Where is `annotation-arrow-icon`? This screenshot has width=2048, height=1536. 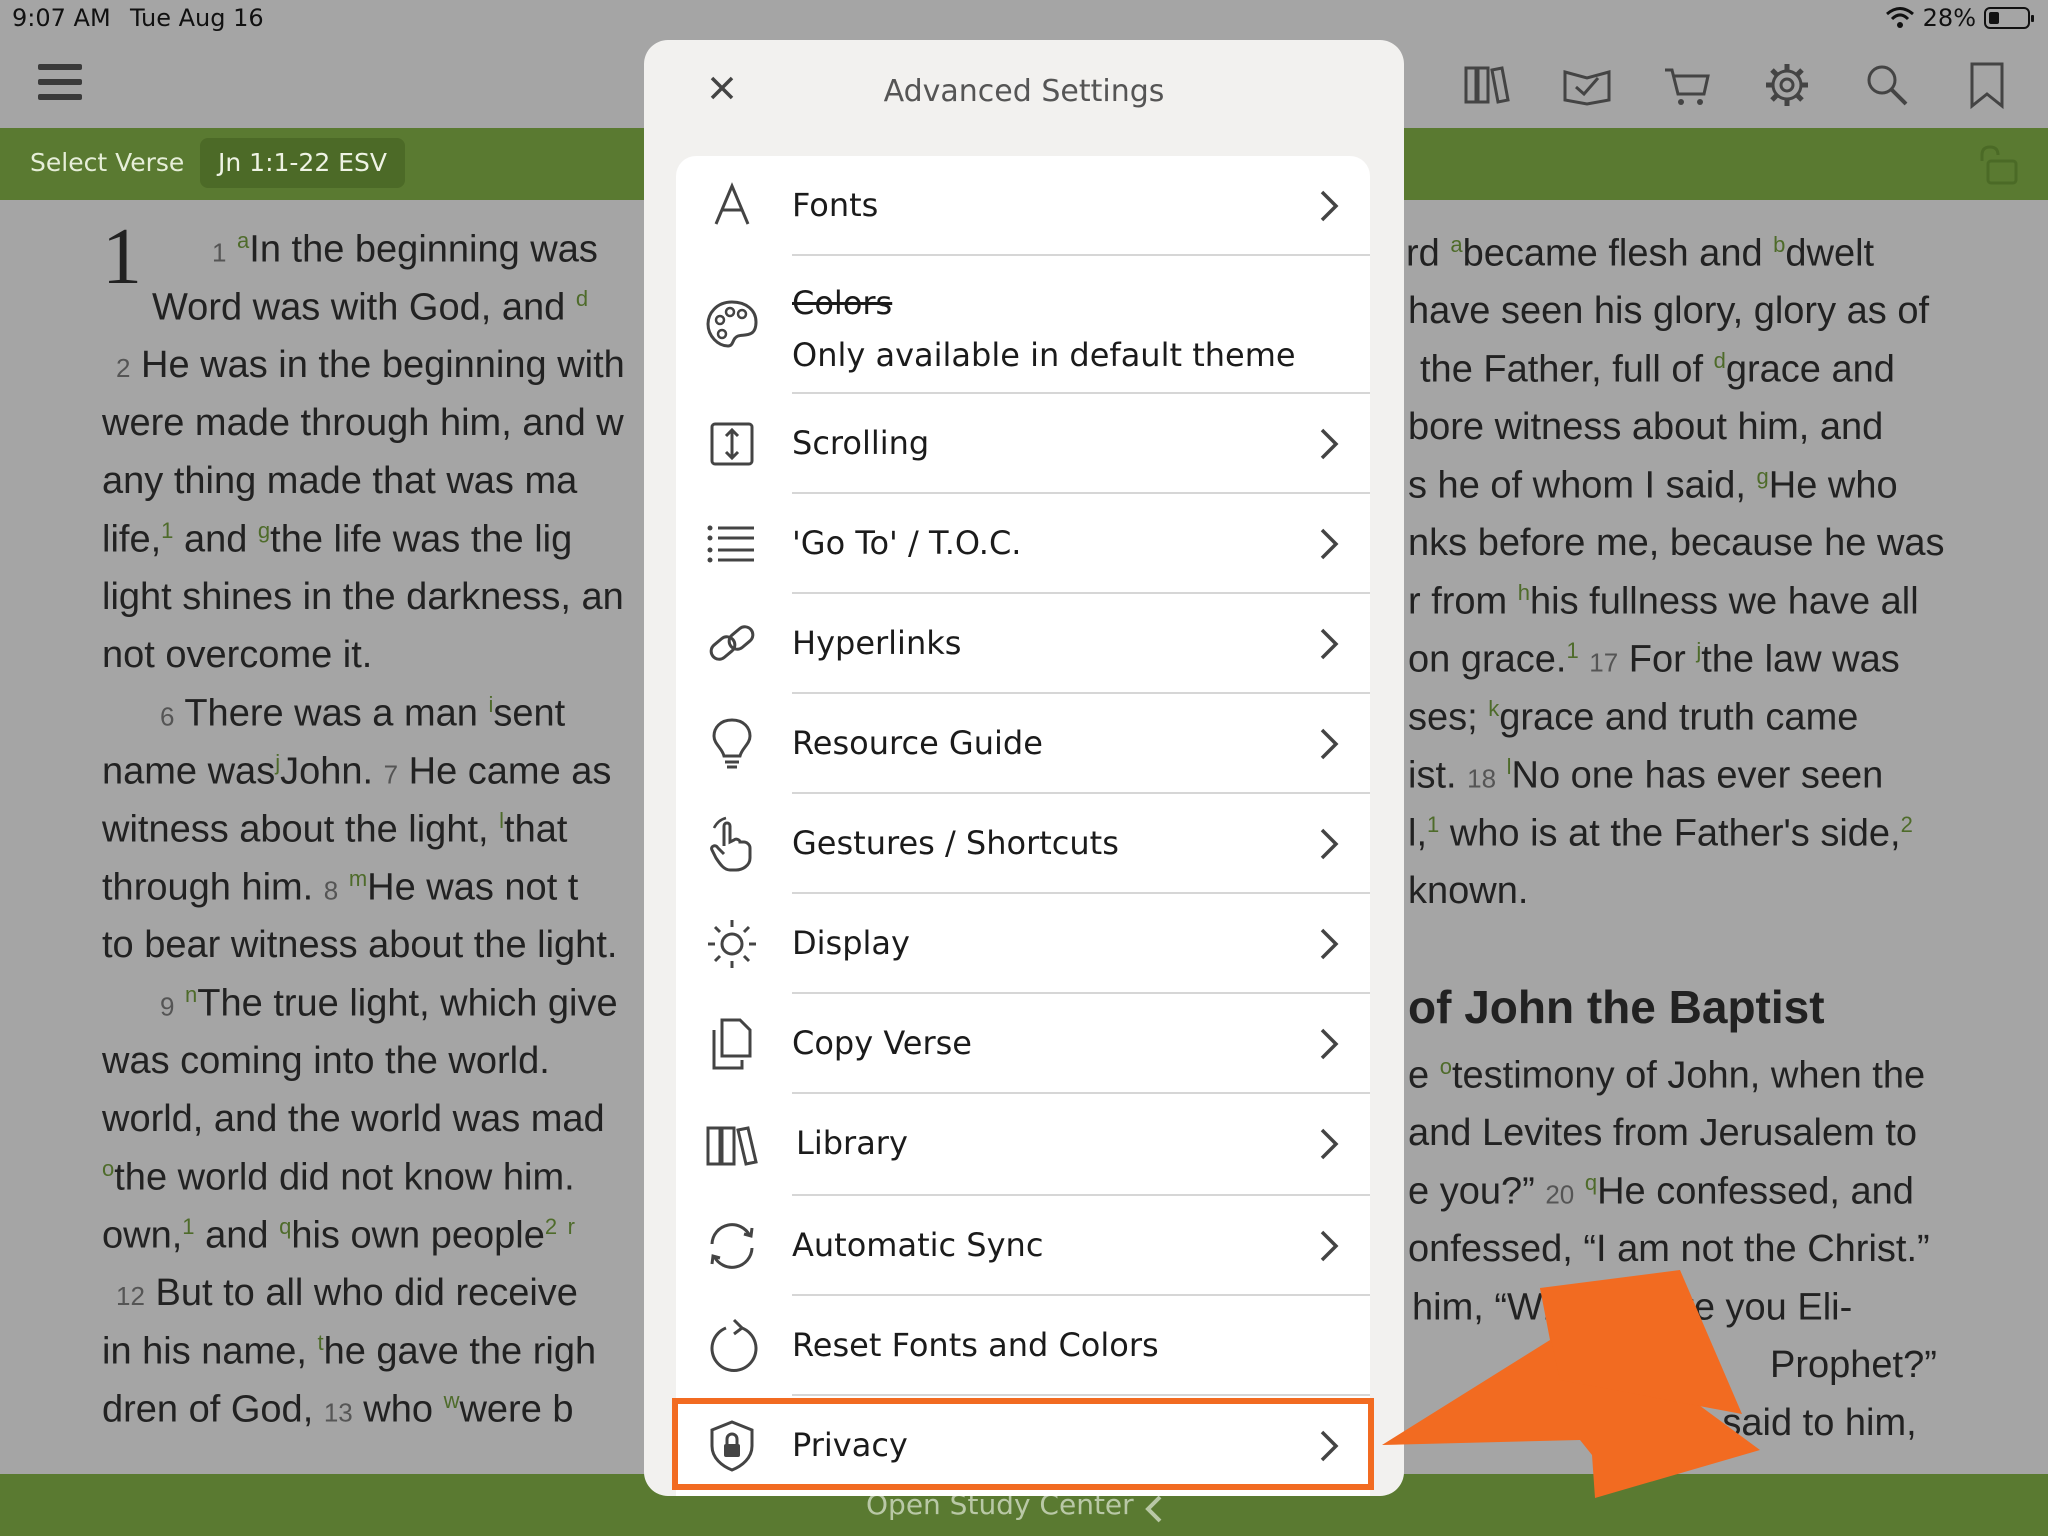 annotation-arrow-icon is located at coordinates (1571, 1384).